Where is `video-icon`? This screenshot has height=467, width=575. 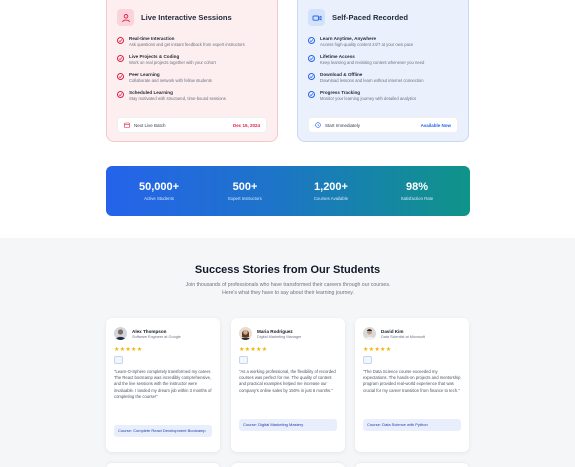
video-icon is located at coordinates (316, 17).